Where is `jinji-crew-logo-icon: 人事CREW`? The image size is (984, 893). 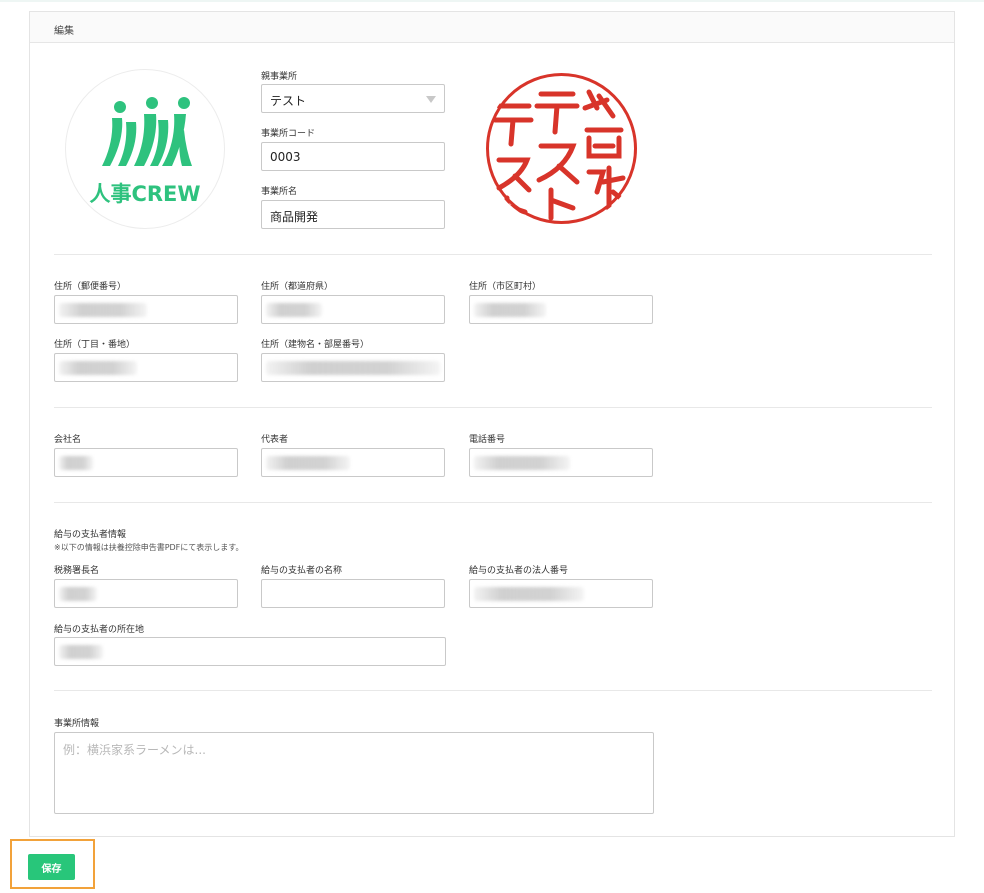
jinji-crew-logo-icon: 人事CREW is located at coordinates (145, 151).